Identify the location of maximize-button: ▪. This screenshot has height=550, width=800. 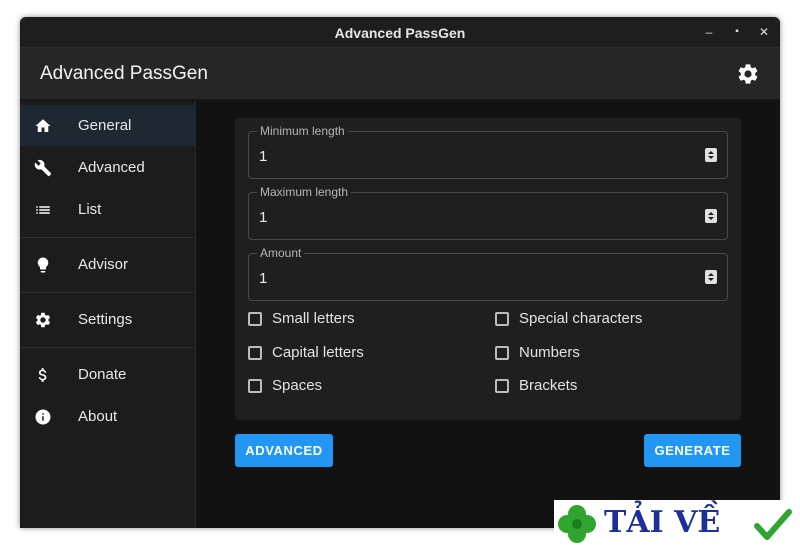
(737, 32).